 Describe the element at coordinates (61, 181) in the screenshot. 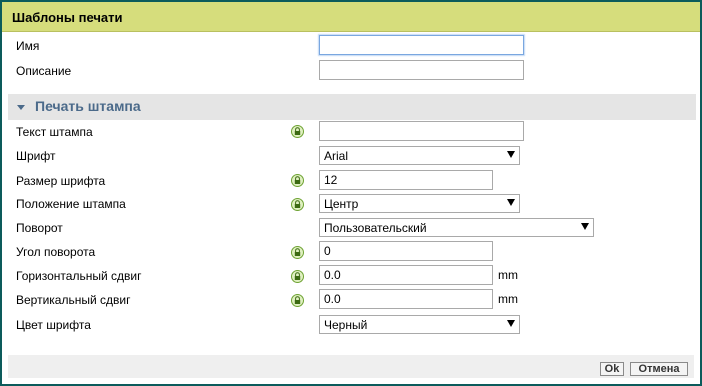

I see `font-size-label: Размер шрифта` at that location.